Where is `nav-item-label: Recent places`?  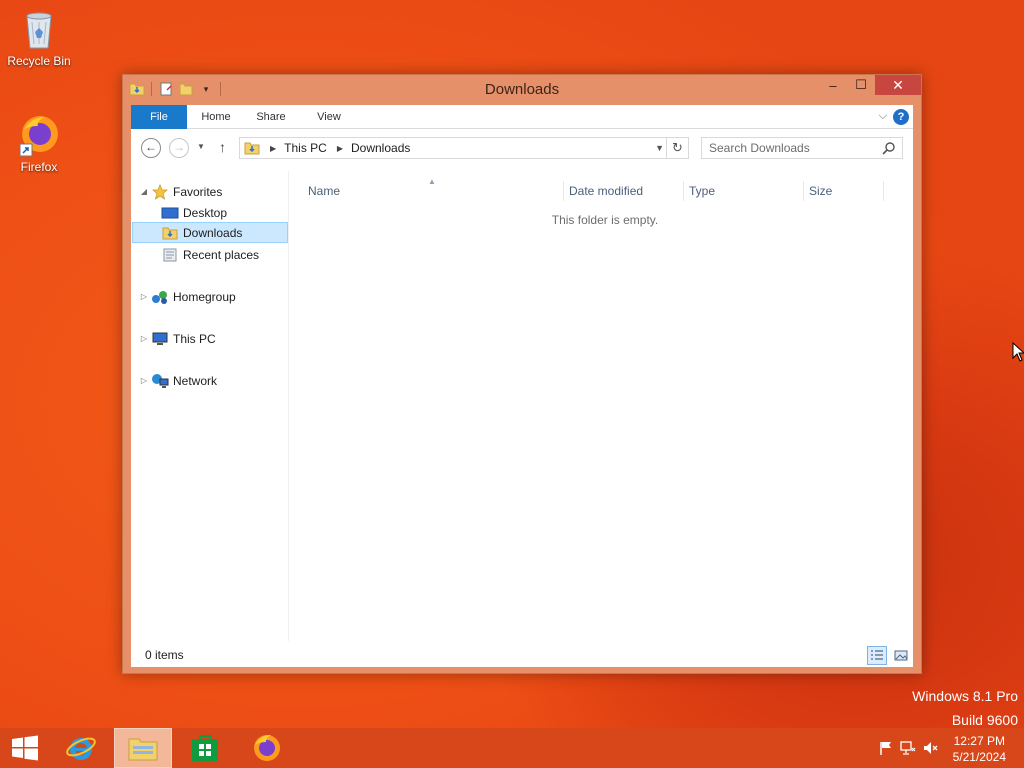 nav-item-label: Recent places is located at coordinates (221, 254).